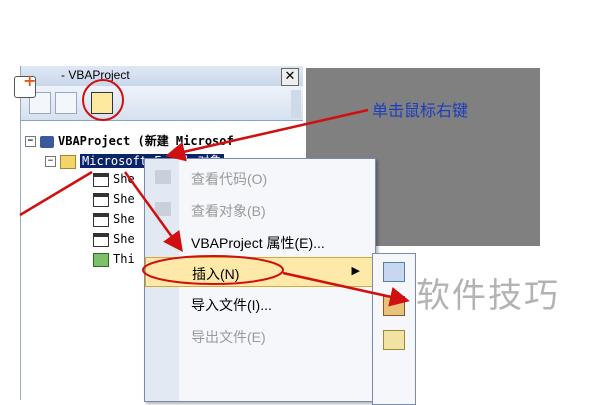 The width and height of the screenshot is (600, 405). Describe the element at coordinates (290, 77) in the screenshot. I see `close-button: ✕` at that location.